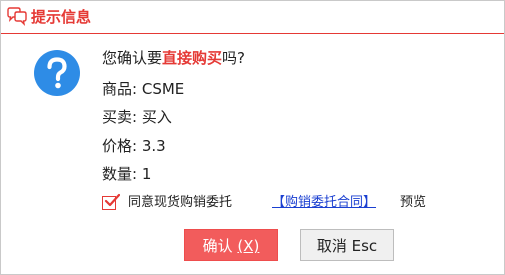 This screenshot has width=505, height=275. What do you see at coordinates (61, 17) in the screenshot?
I see `dialog-title: 提示信息` at bounding box center [61, 17].